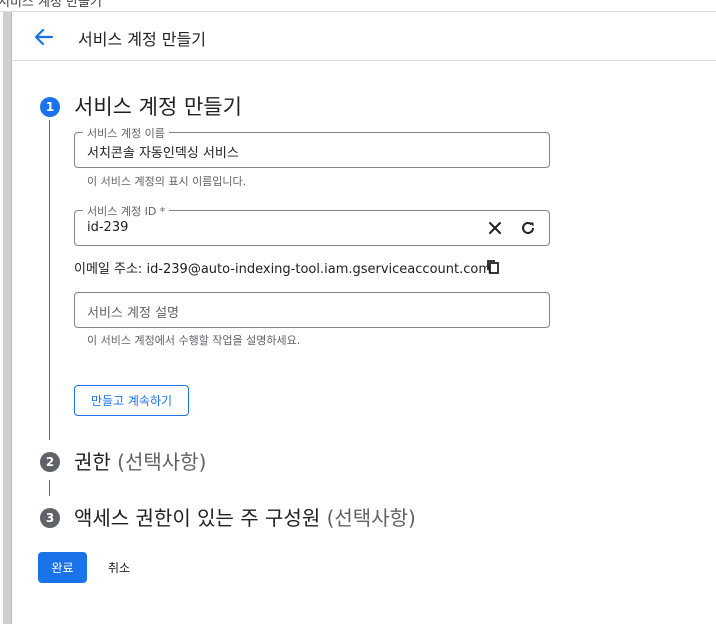 The height and width of the screenshot is (624, 716). I want to click on page-title: 서비스 계정 만들기, so click(142, 39).